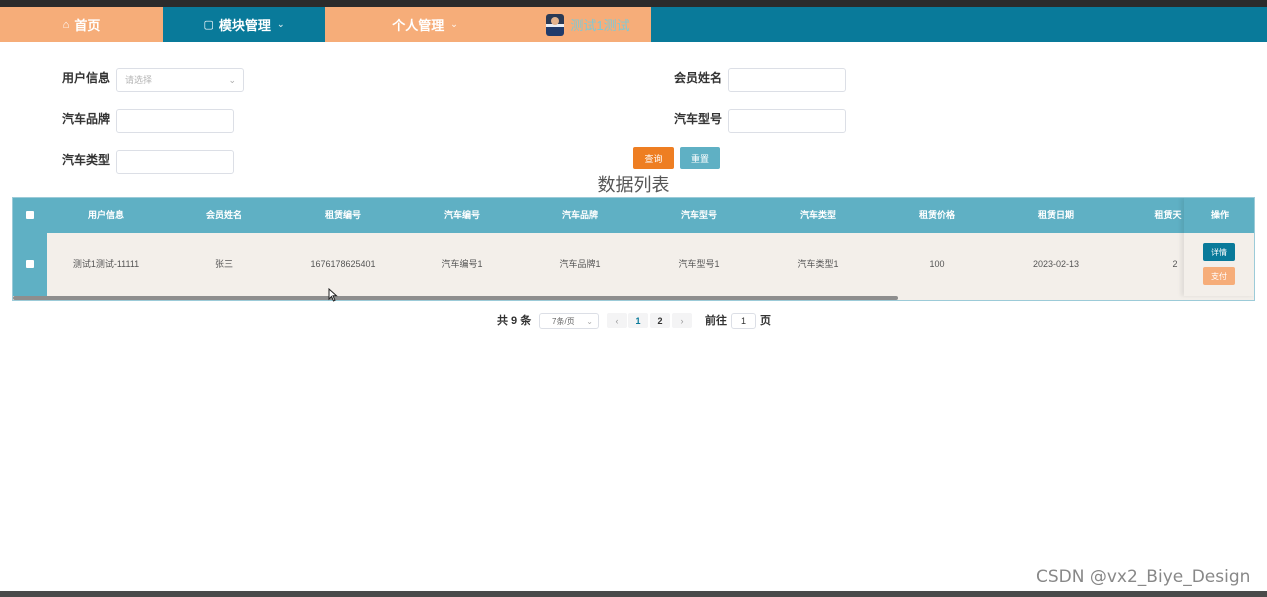 The width and height of the screenshot is (1267, 597). I want to click on nav-home: ⌂ 首页, so click(81, 24).